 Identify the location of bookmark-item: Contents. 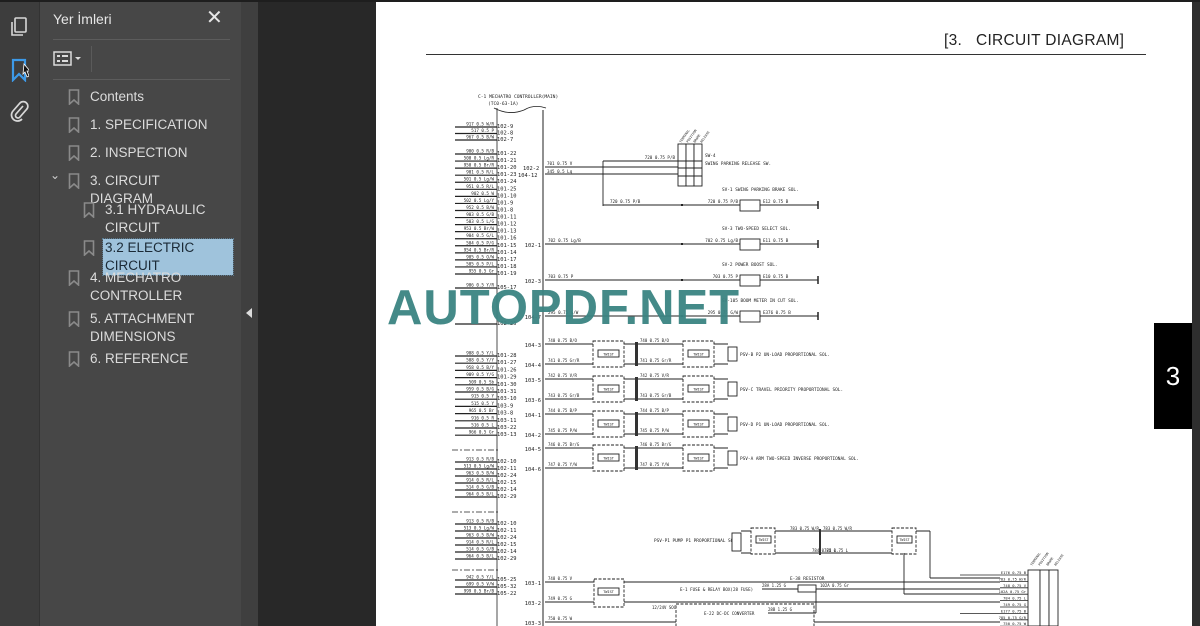
(143, 97).